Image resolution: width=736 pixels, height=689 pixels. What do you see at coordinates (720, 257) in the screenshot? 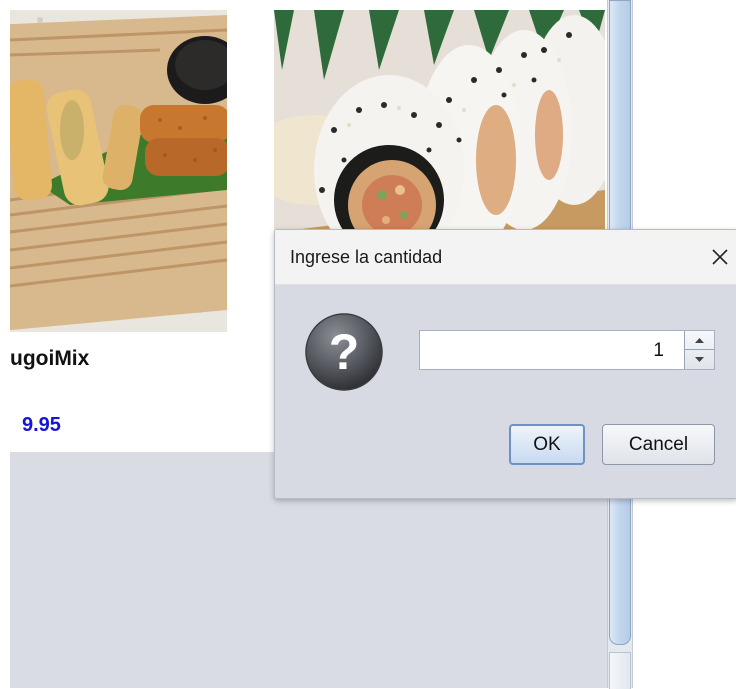
I see `close-icon` at bounding box center [720, 257].